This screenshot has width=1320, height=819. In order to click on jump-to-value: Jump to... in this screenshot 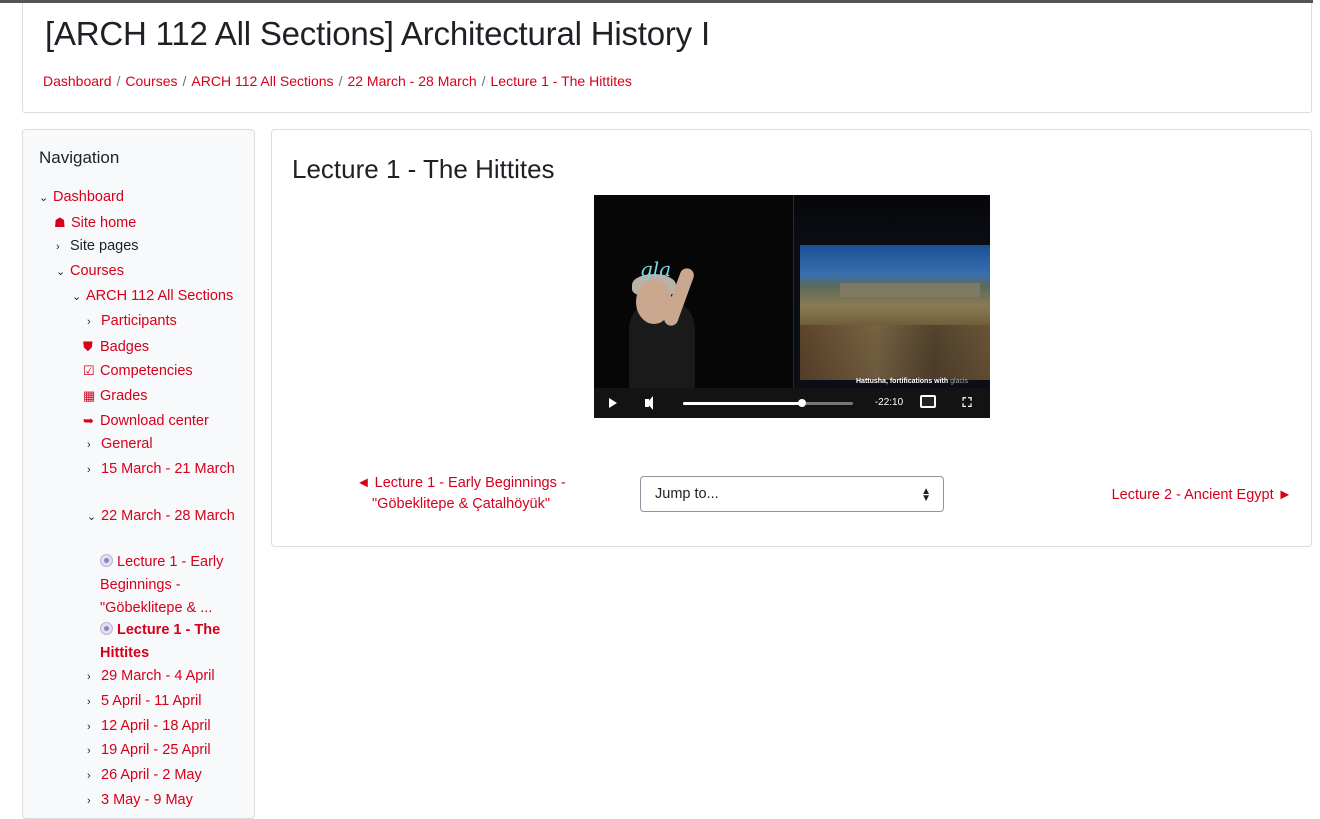, I will do `click(687, 494)`.